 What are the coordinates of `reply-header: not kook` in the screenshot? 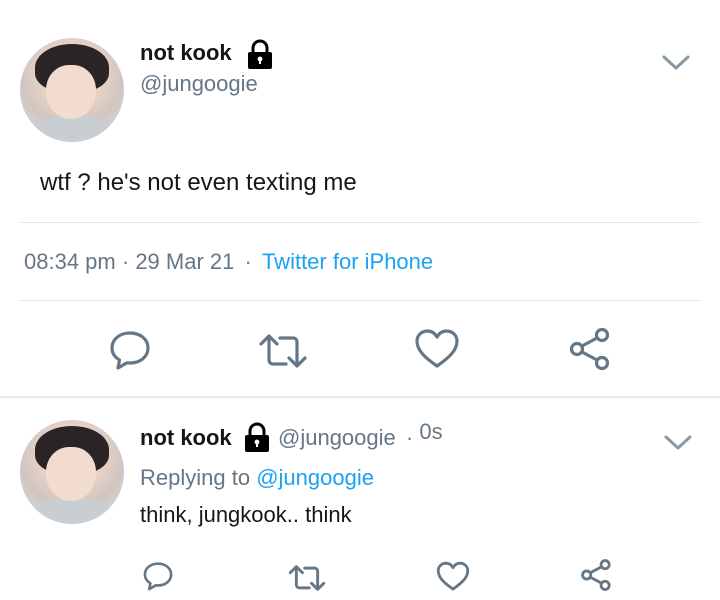 It's located at (186, 438).